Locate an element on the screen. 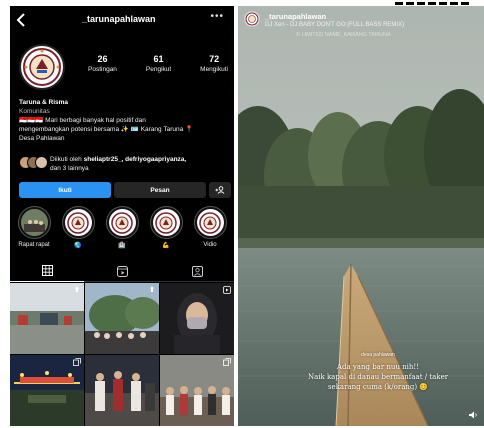 The height and width of the screenshot is (428, 484). stat-posts: 26 Postingan is located at coordinates (102, 63).